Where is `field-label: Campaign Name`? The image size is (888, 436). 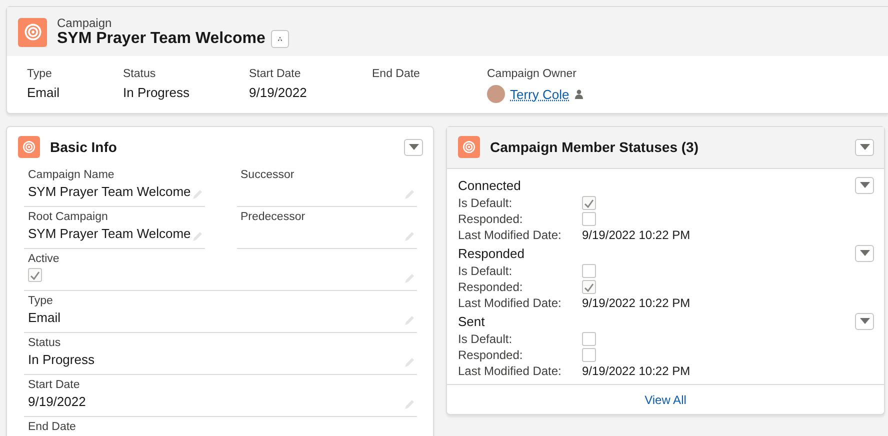 field-label: Campaign Name is located at coordinates (72, 175).